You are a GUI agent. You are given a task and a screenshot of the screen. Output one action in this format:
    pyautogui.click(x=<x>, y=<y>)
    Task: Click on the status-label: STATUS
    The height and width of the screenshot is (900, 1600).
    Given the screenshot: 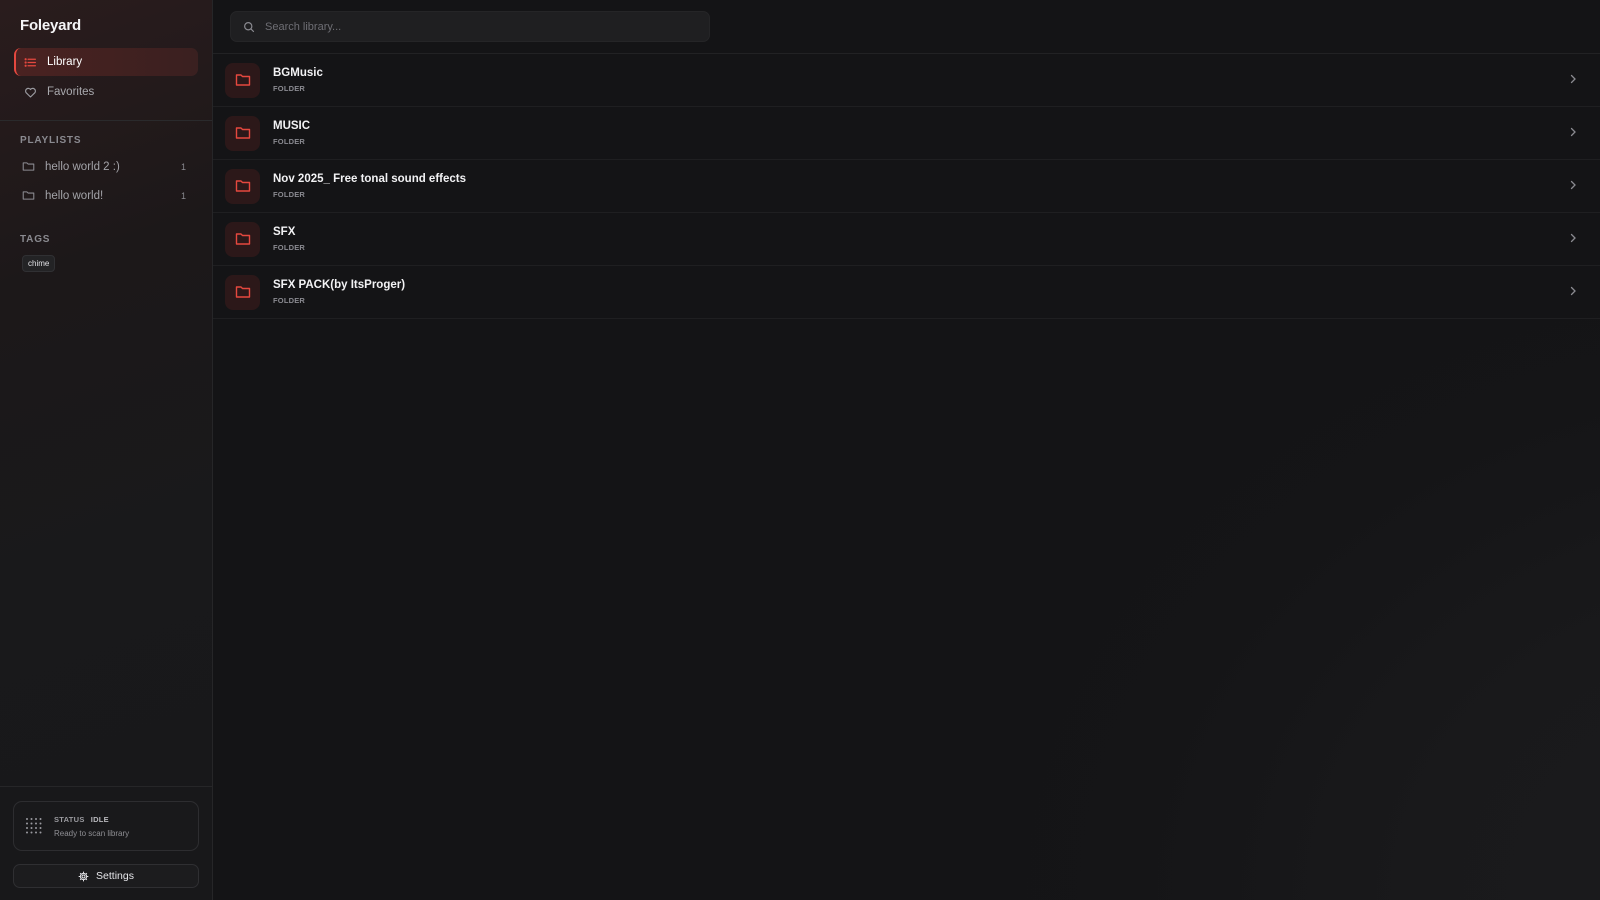 What is the action you would take?
    pyautogui.click(x=69, y=819)
    